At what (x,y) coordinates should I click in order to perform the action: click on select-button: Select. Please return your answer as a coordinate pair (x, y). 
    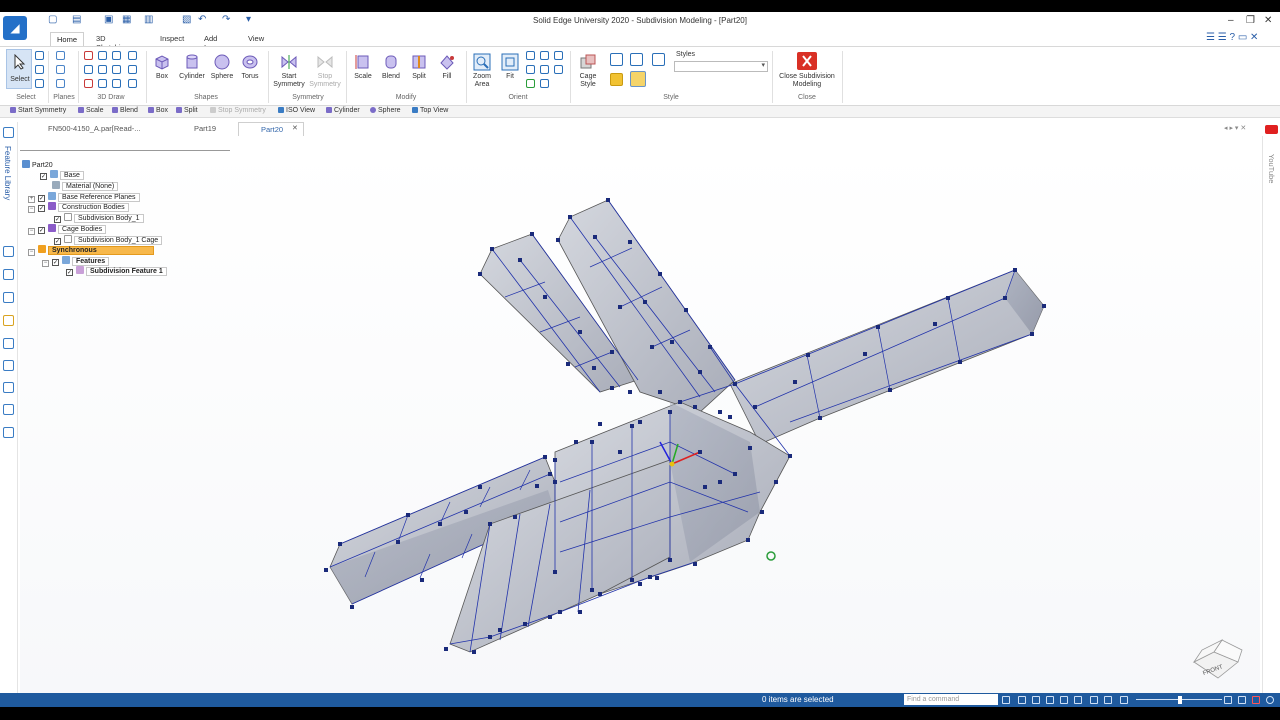
    Looking at the image, I should click on (19, 69).